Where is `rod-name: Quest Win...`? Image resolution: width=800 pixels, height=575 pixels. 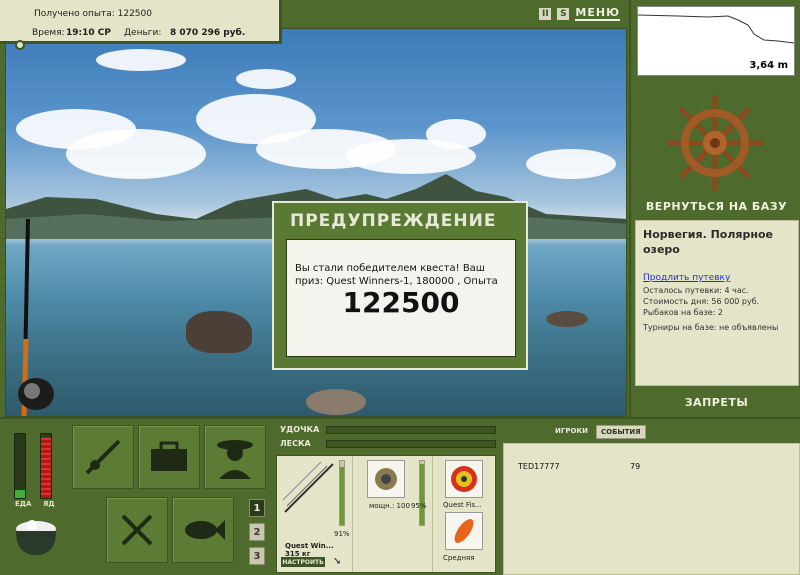 rod-name: Quest Win... is located at coordinates (309, 546).